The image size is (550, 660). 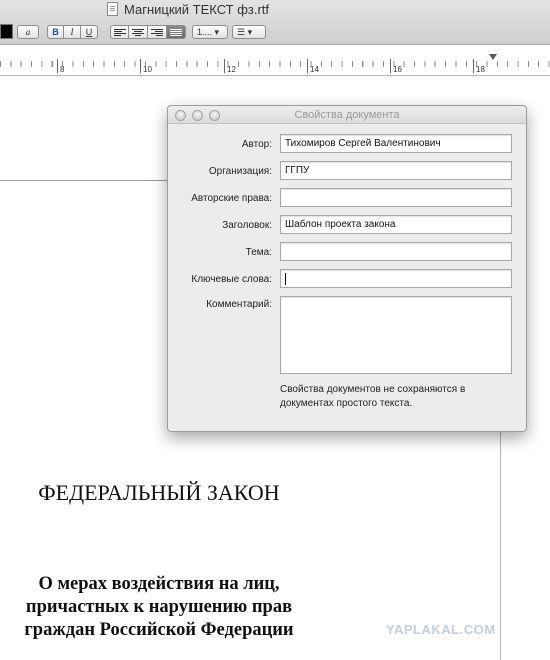 I want to click on italic-button: I, so click(x=72, y=32).